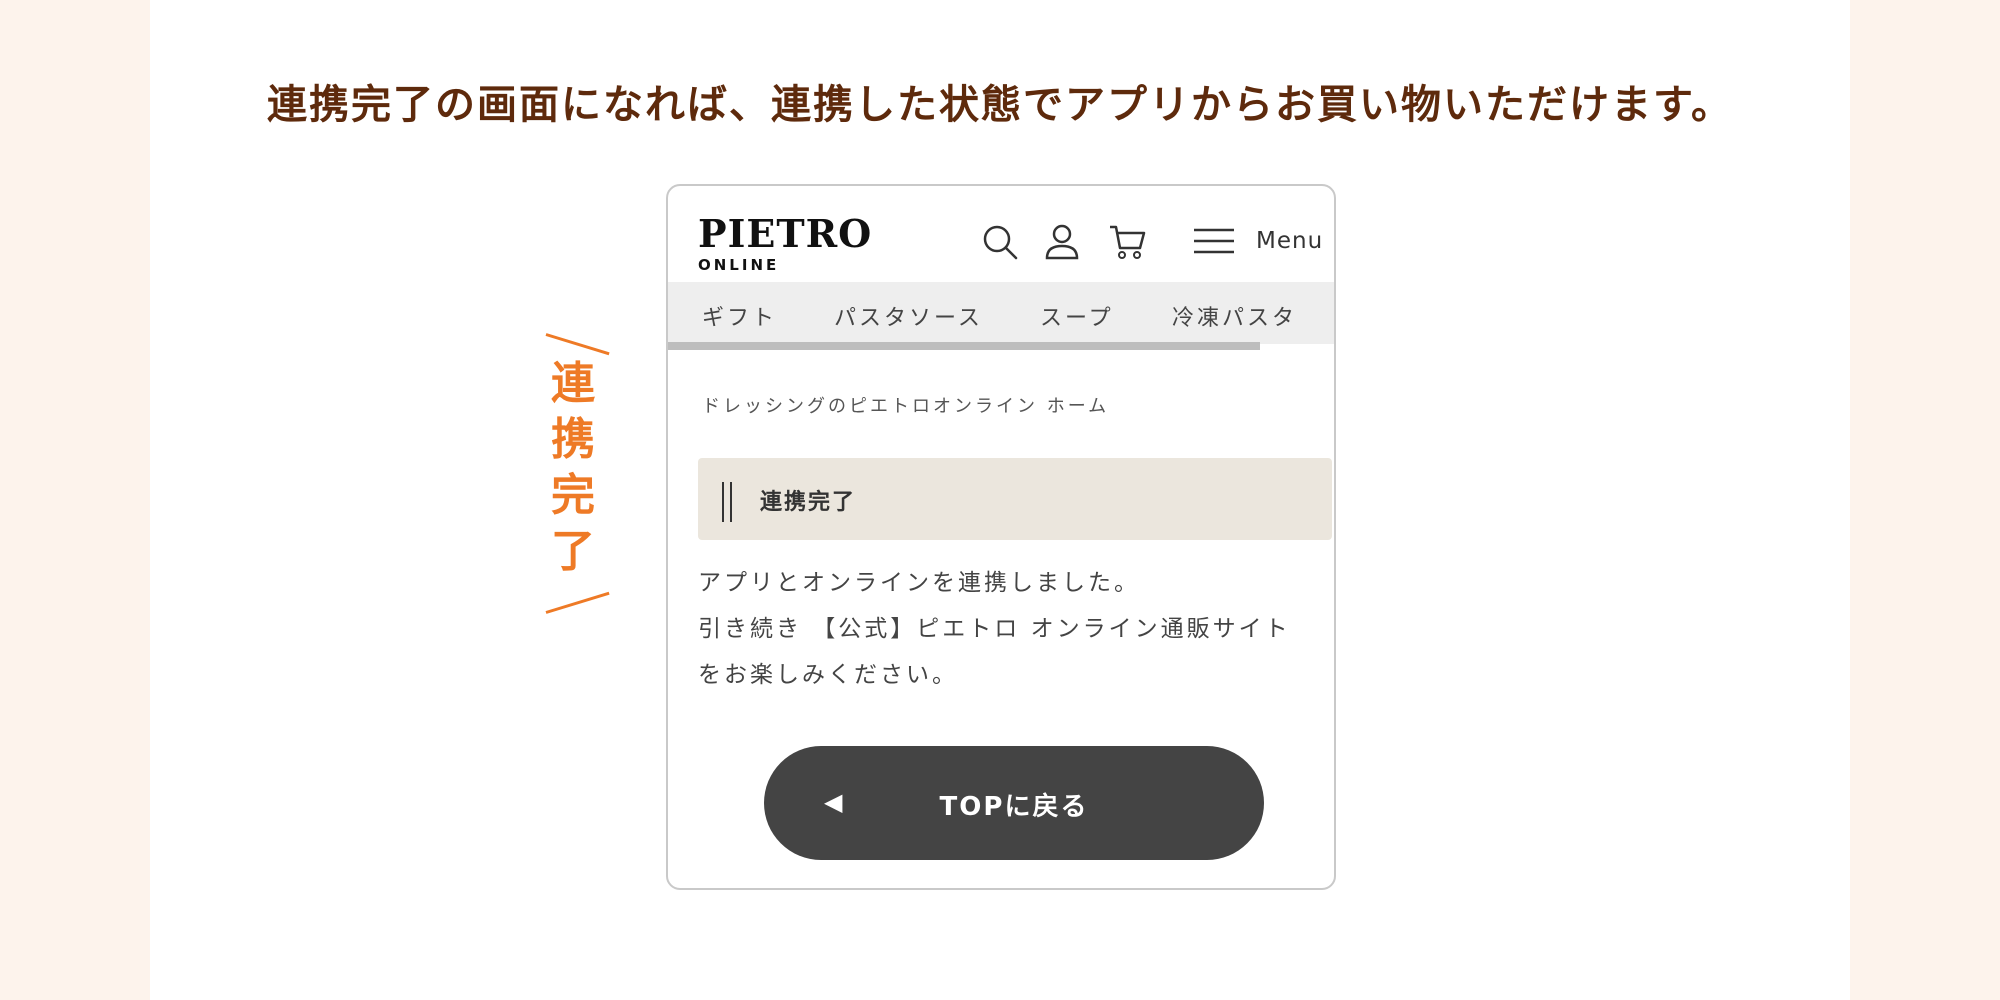 This screenshot has height=1000, width=2000. I want to click on category-soup: スープ, so click(1077, 316).